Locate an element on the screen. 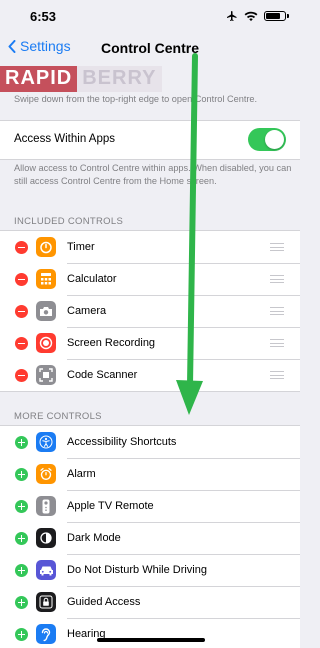  included-row: Calculator is located at coordinates (150, 279).